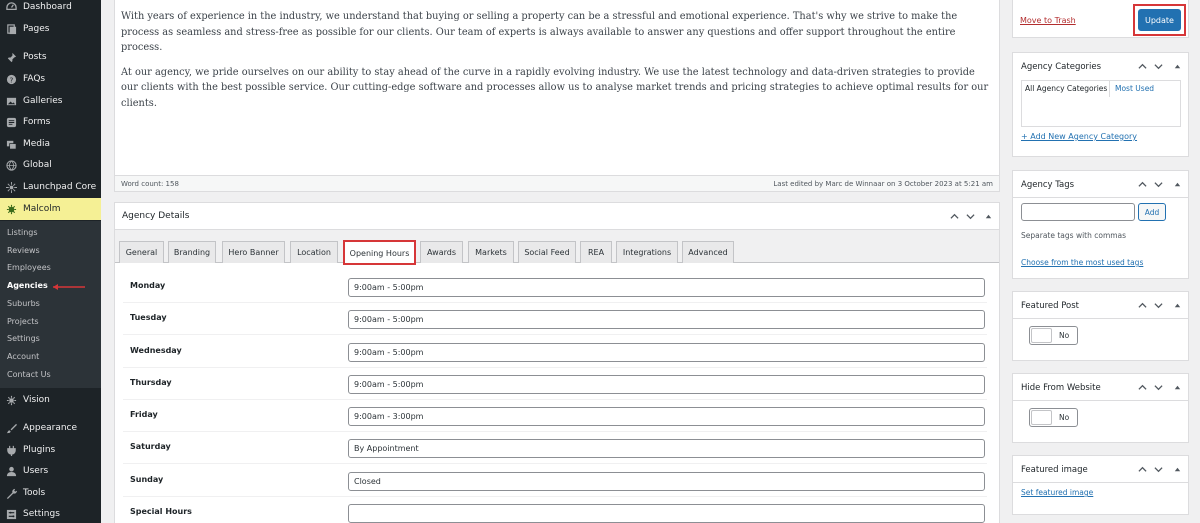 This screenshot has height=523, width=1200. What do you see at coordinates (666, 352) in the screenshot?
I see `wednesday-hours-input: 9:00am - 5:00pm` at bounding box center [666, 352].